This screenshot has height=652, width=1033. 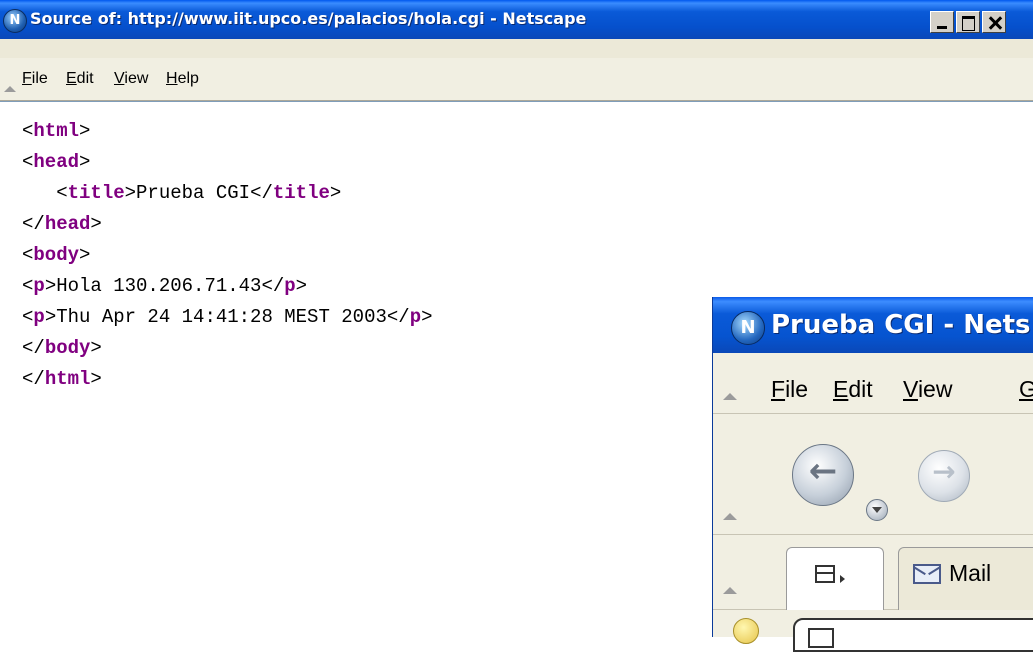 I want to click on browser-title-bar: N Prueba CGI - Nets, so click(x=873, y=325).